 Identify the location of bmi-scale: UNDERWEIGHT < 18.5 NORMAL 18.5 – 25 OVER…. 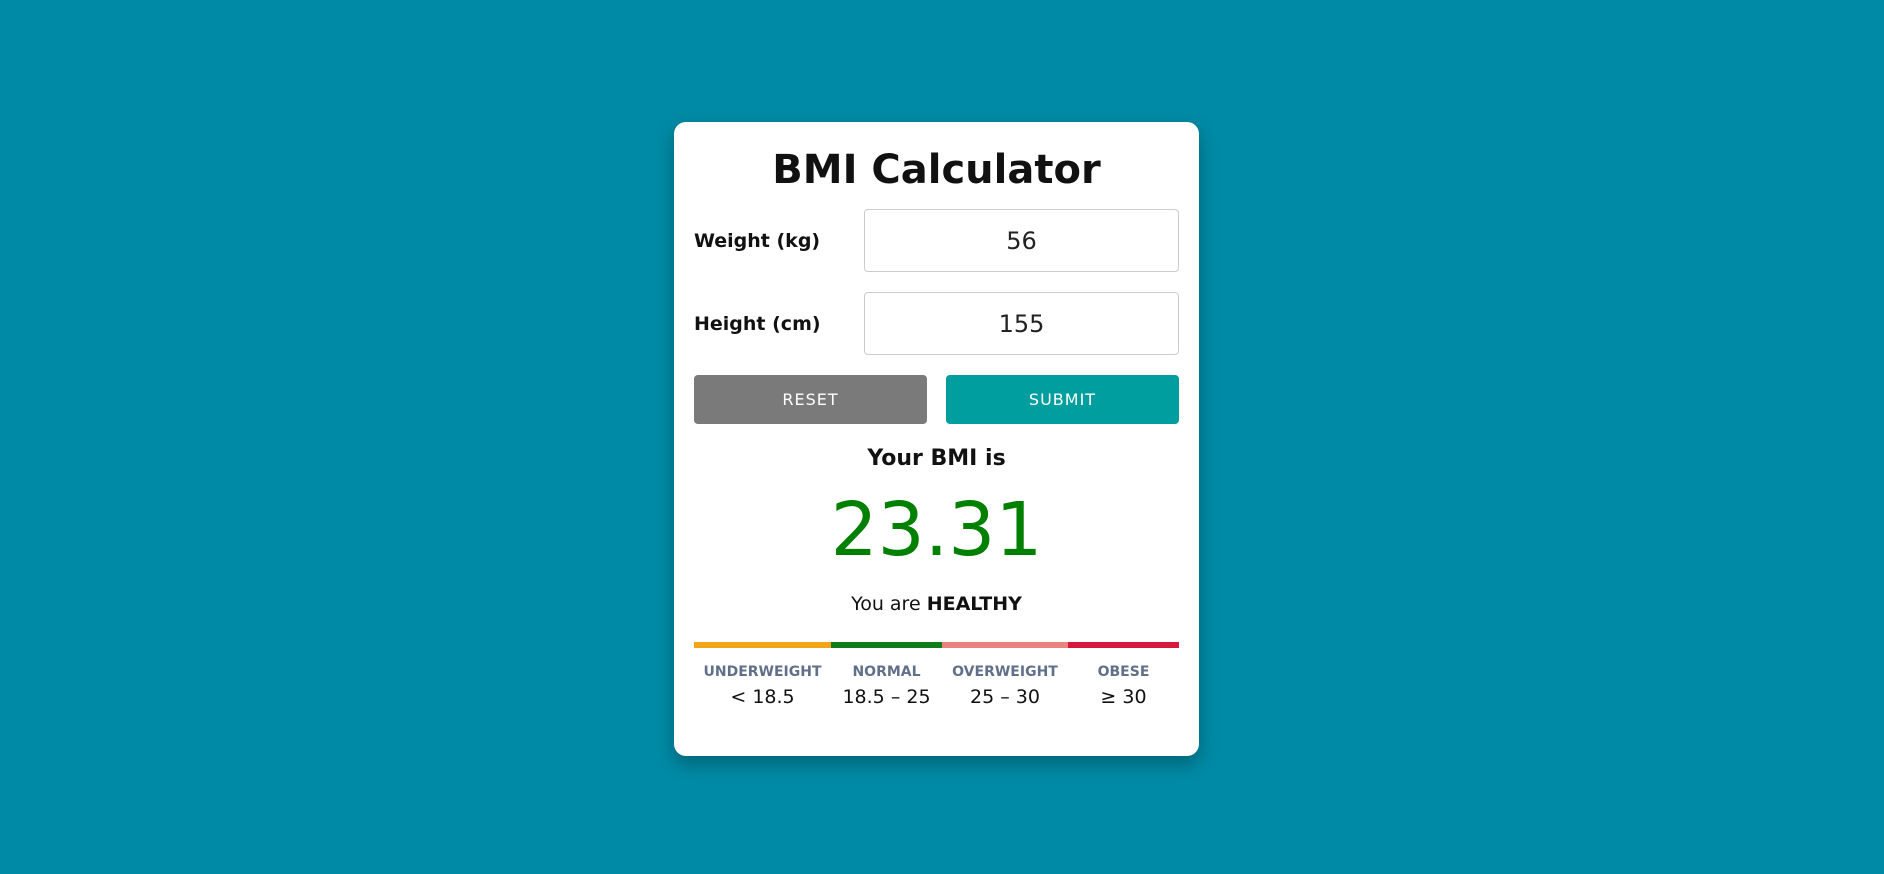
(936, 675).